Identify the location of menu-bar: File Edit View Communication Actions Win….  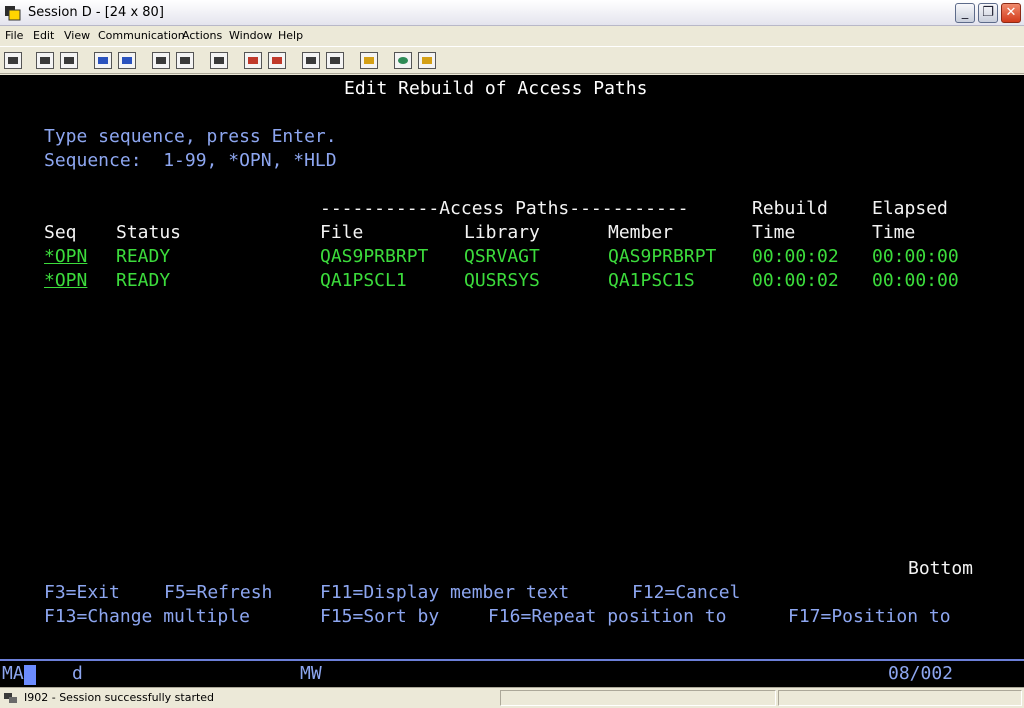
(512, 36).